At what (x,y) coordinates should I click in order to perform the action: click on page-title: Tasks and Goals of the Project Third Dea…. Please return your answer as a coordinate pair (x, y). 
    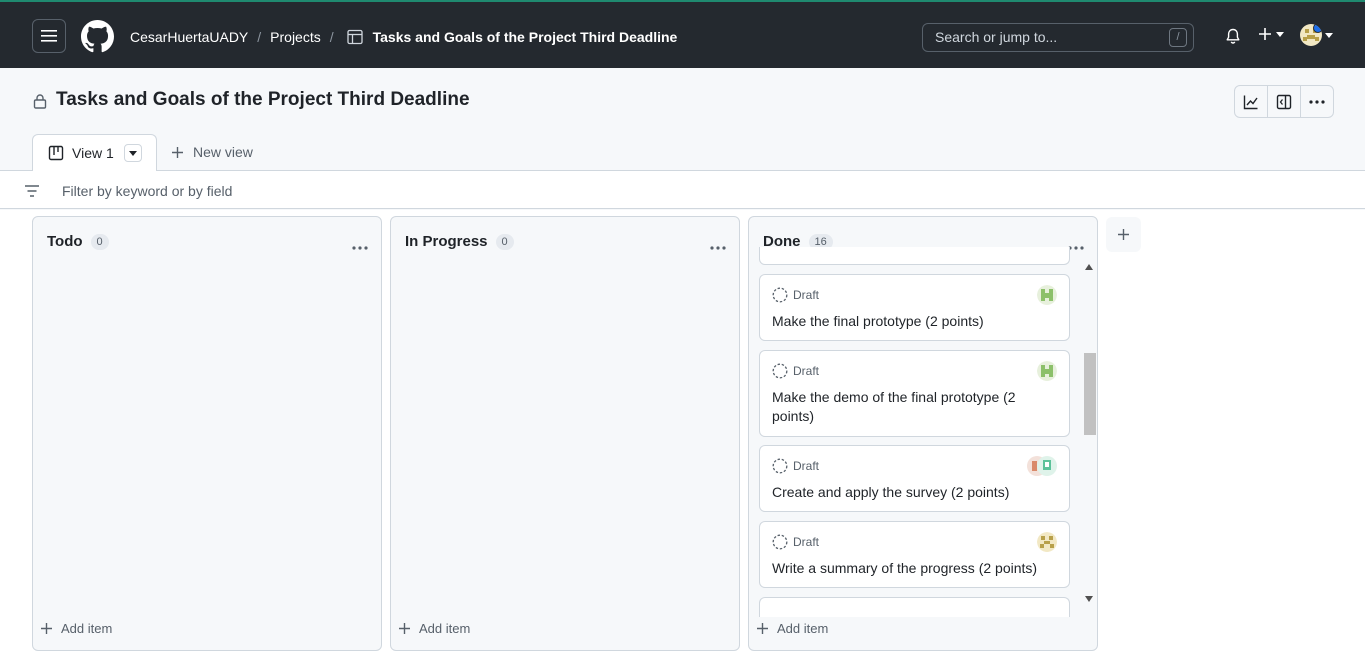
    Looking at the image, I should click on (263, 99).